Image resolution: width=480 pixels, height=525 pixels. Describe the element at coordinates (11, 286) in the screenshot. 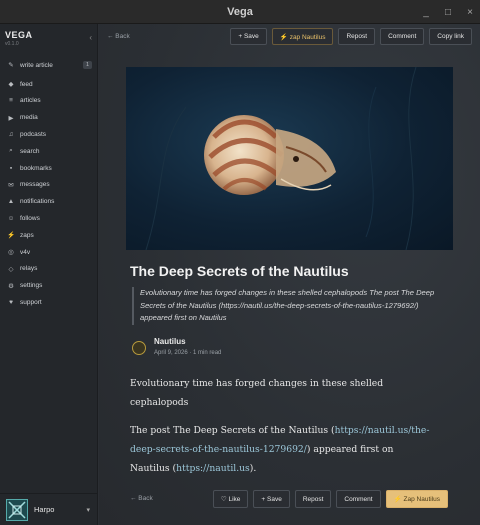

I see `gear-icon: ⚙` at that location.